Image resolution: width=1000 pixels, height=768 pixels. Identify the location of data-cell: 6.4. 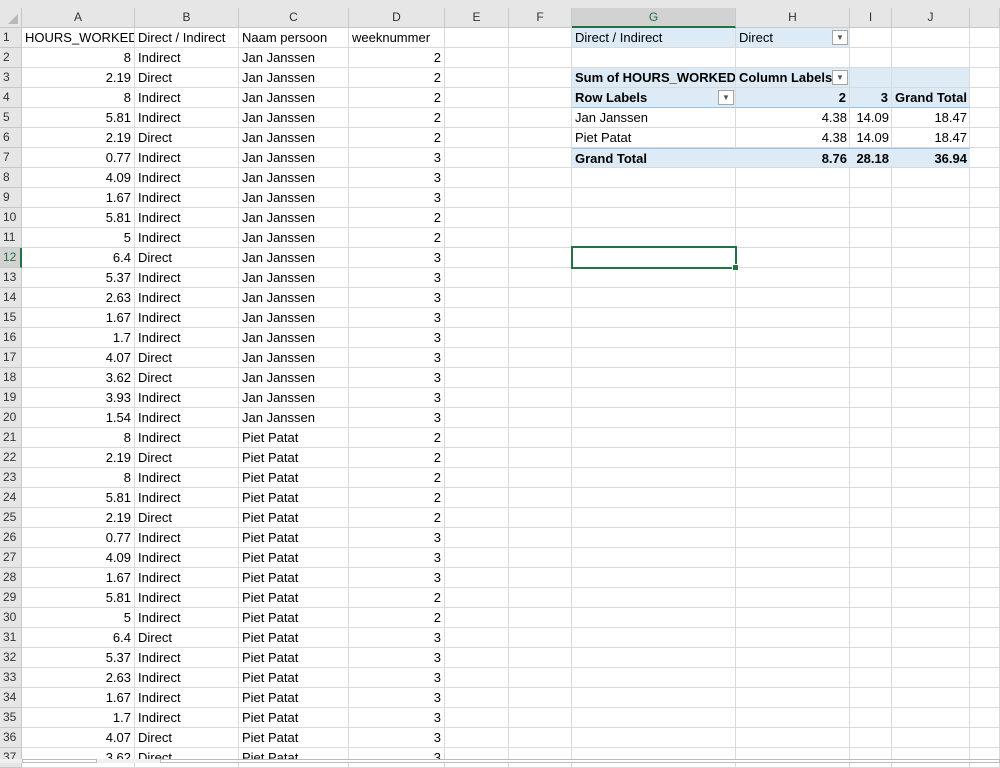
(78, 258).